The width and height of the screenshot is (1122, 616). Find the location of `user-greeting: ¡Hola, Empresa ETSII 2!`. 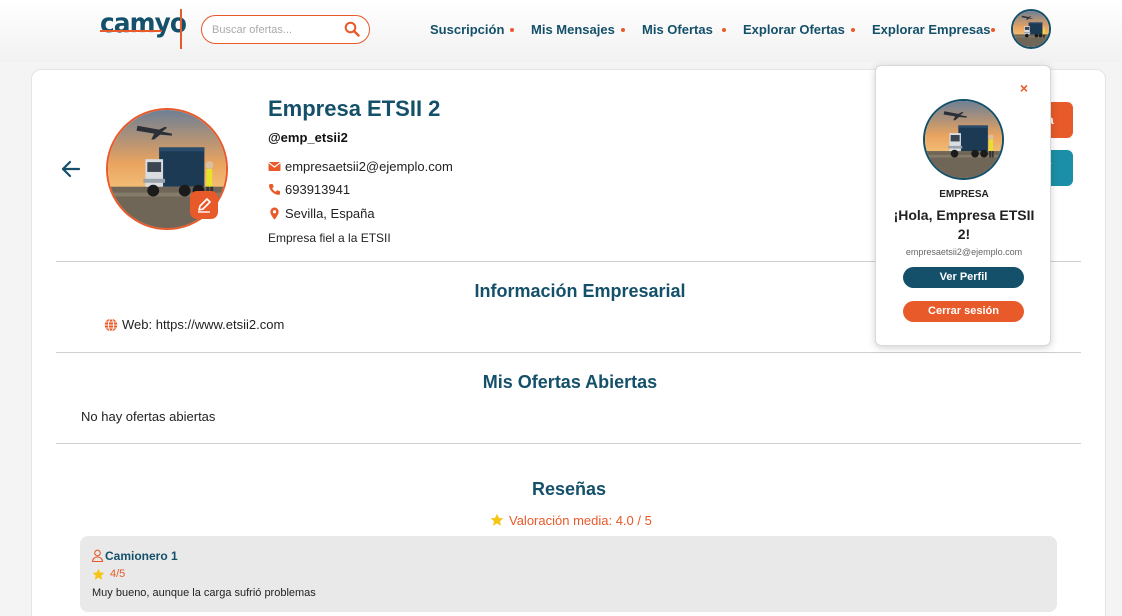

user-greeting: ¡Hola, Empresa ETSII 2! is located at coordinates (964, 224).